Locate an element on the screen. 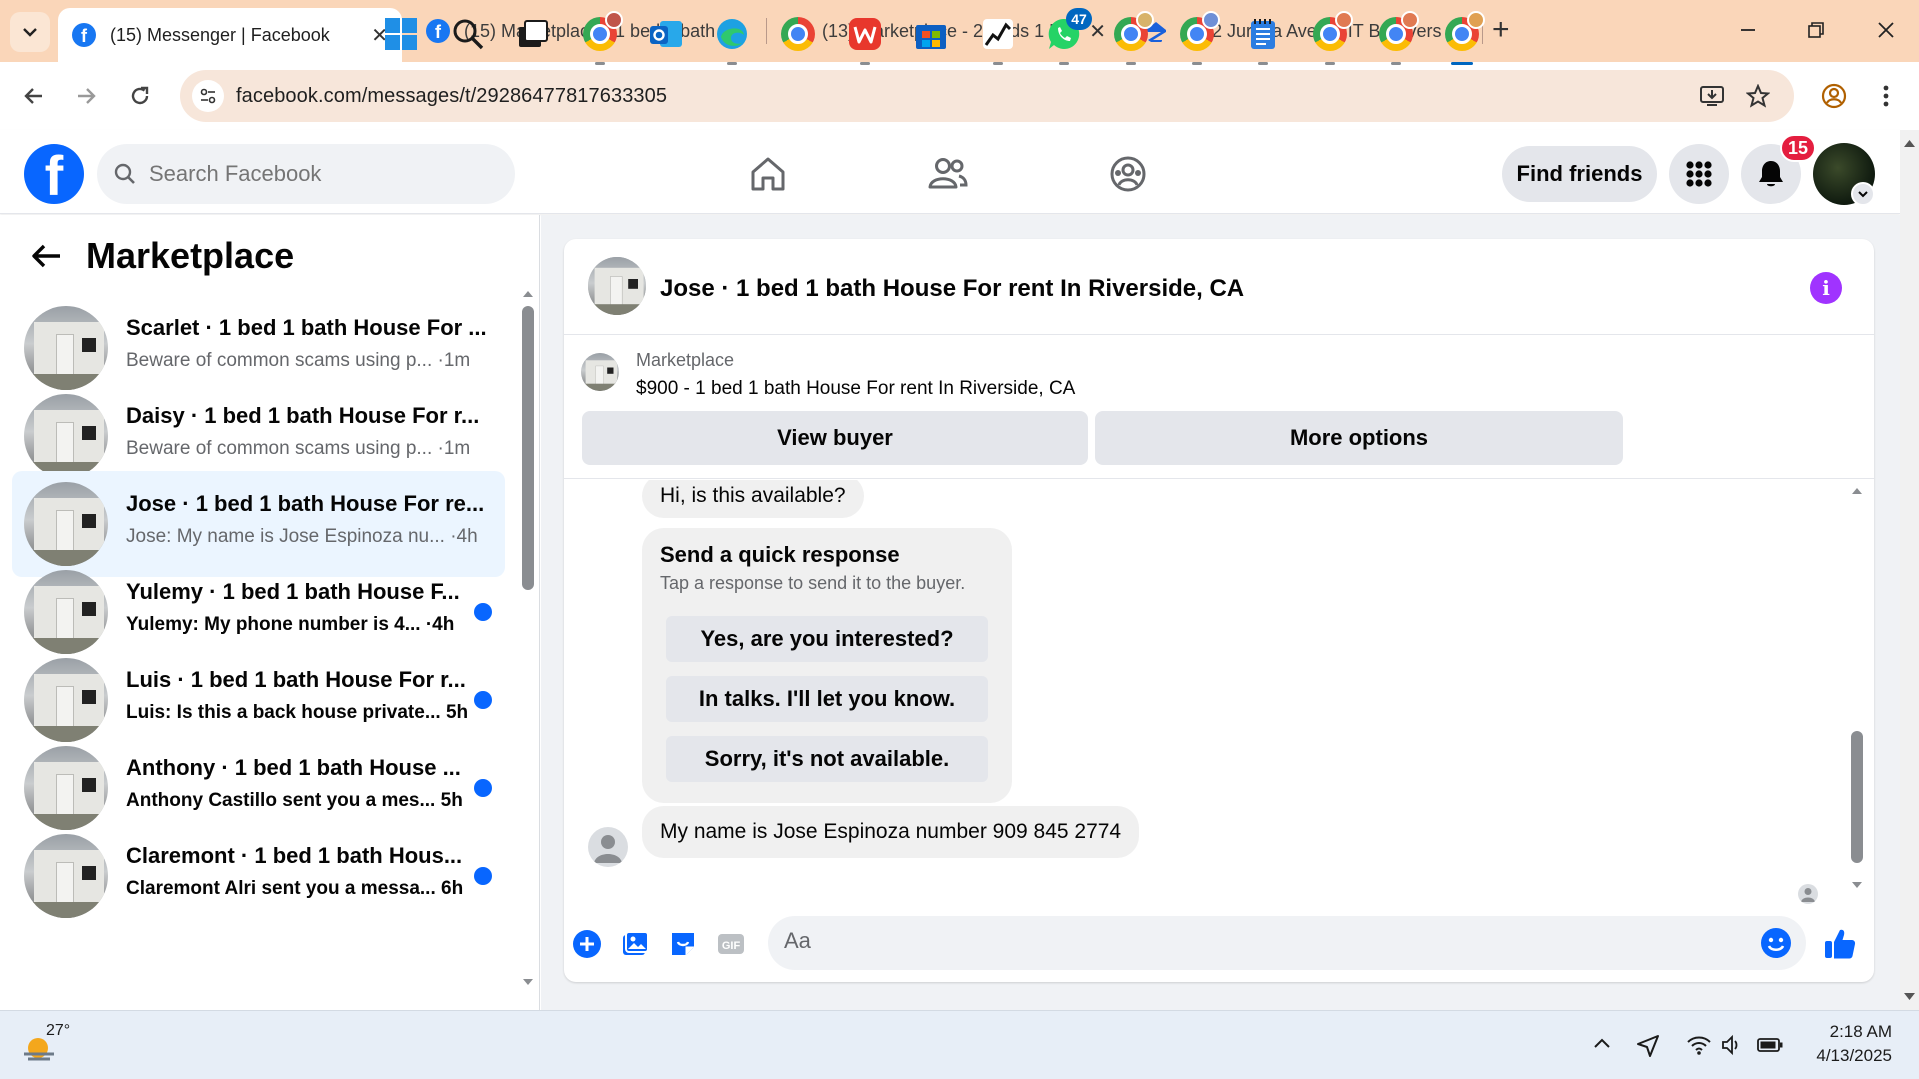 Image resolution: width=1919 pixels, height=1079 pixels. chrome-profile-4-icon is located at coordinates (1331, 32).